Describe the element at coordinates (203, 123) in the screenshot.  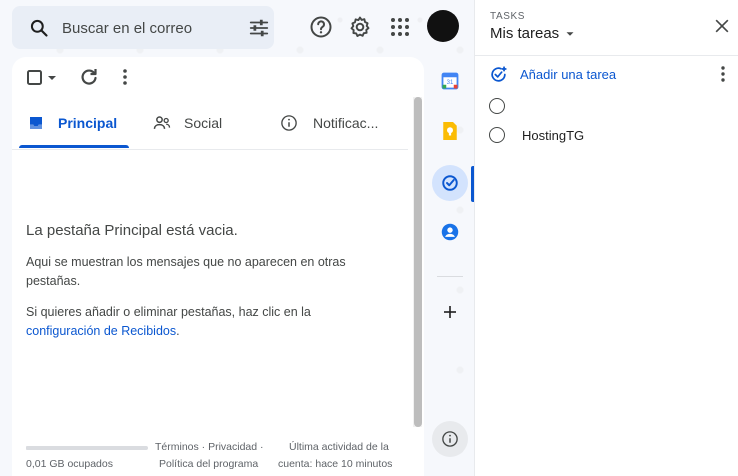
I see `tab-social-label: Social` at that location.